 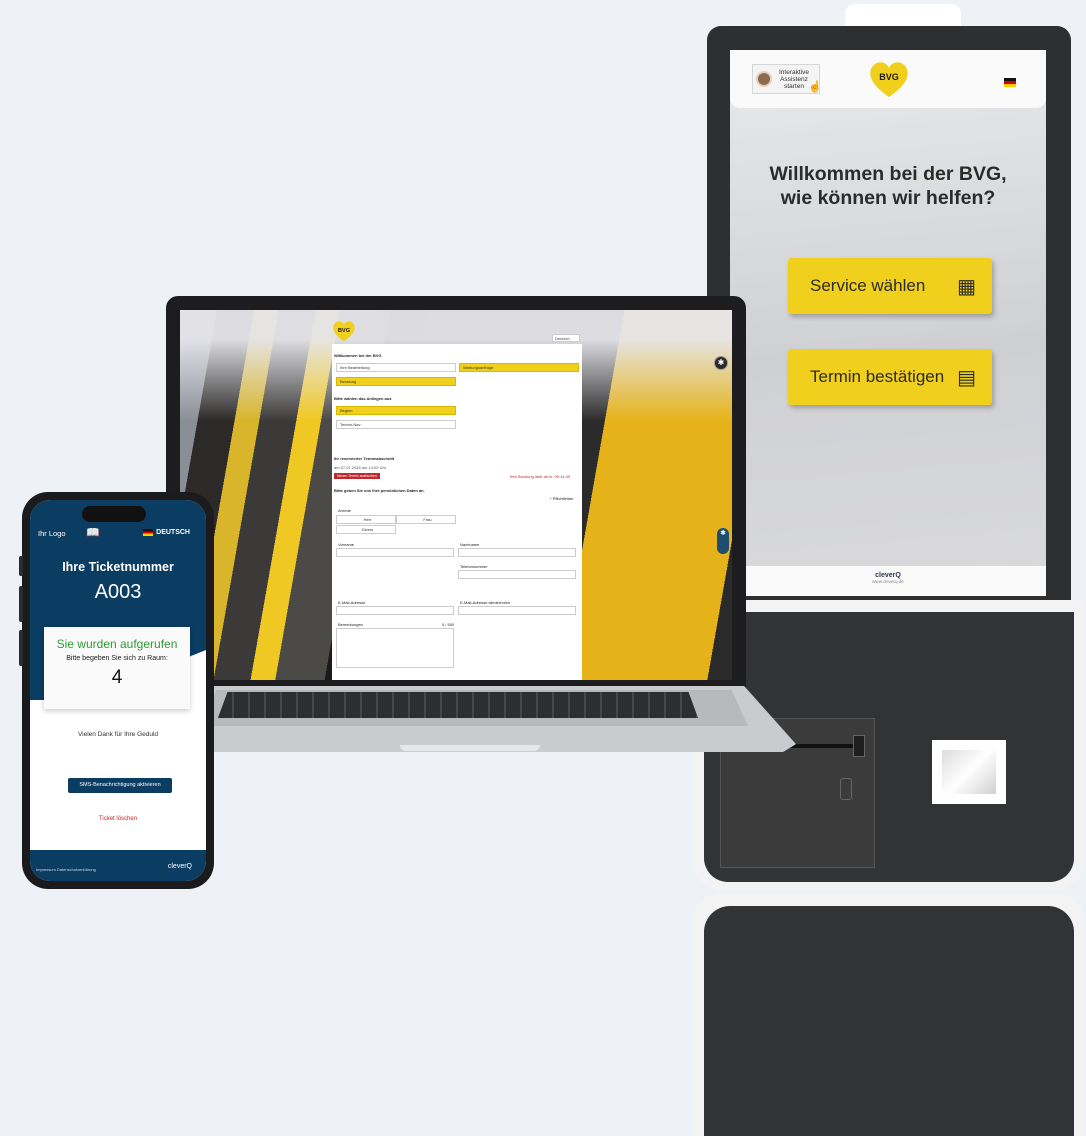 What do you see at coordinates (969, 772) in the screenshot?
I see `scanner-window` at bounding box center [969, 772].